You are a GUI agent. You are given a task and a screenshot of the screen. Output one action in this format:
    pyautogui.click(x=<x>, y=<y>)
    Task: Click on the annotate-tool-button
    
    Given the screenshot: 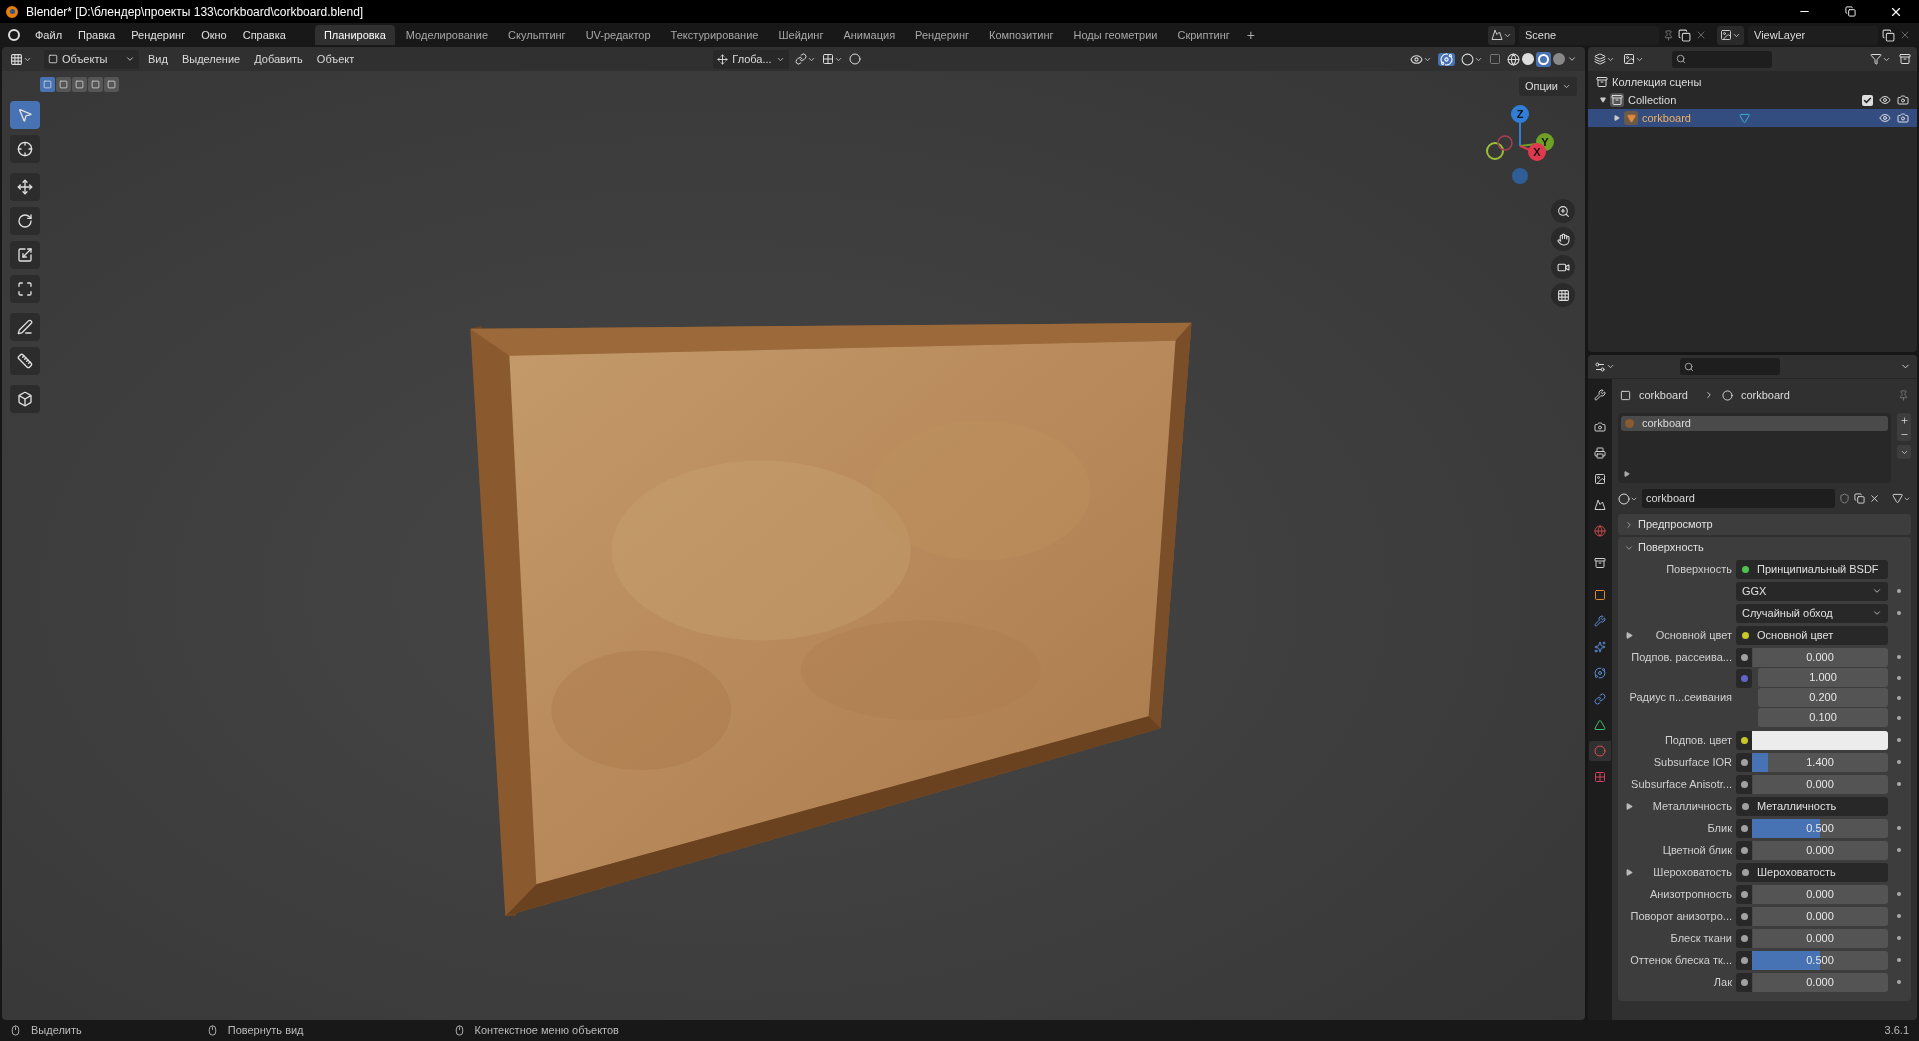 What is the action you would take?
    pyautogui.click(x=25, y=327)
    